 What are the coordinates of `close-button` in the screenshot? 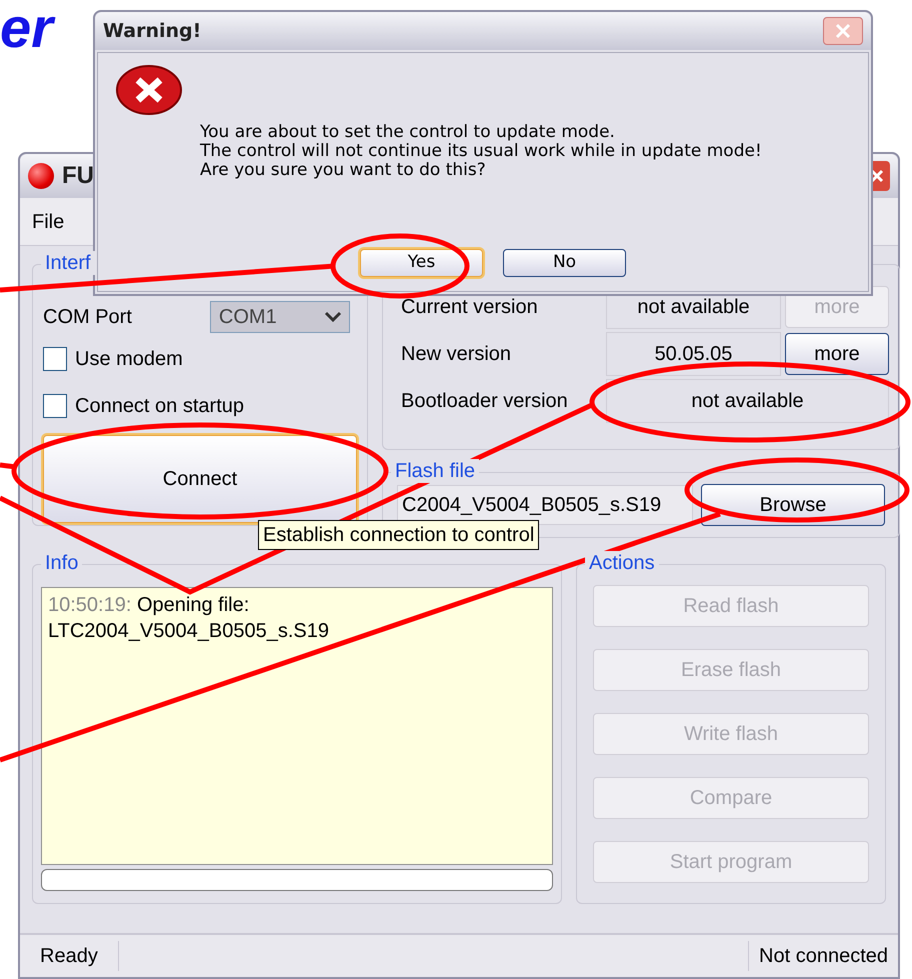 It's located at (843, 31).